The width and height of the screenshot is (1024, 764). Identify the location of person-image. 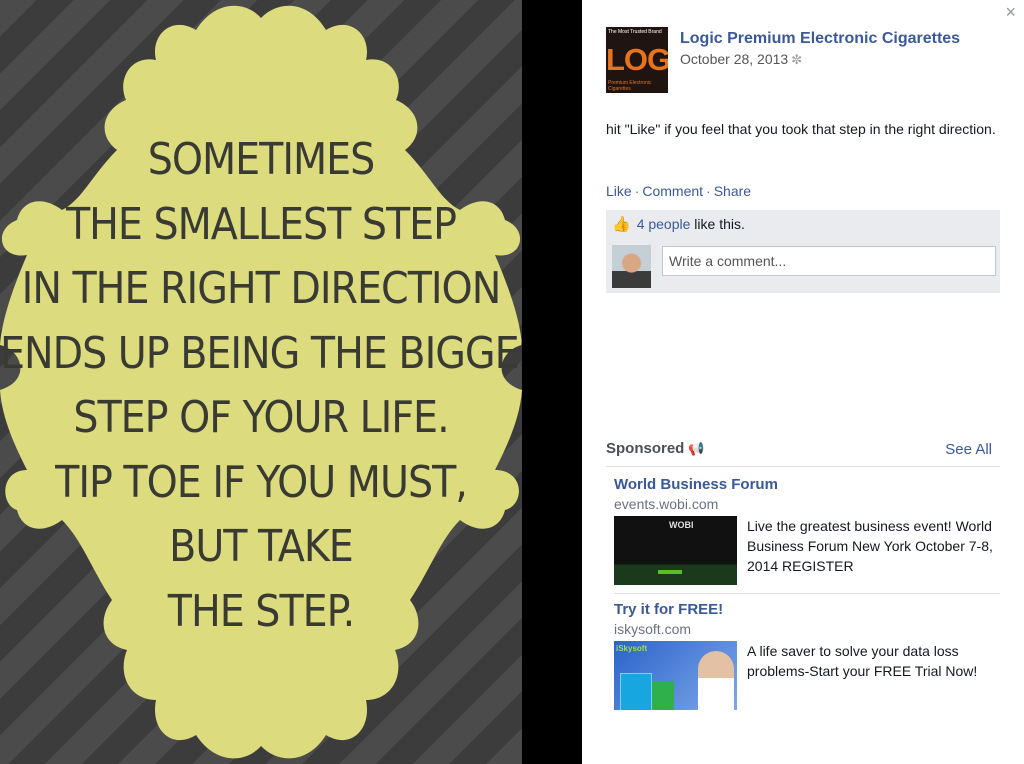
(716, 680).